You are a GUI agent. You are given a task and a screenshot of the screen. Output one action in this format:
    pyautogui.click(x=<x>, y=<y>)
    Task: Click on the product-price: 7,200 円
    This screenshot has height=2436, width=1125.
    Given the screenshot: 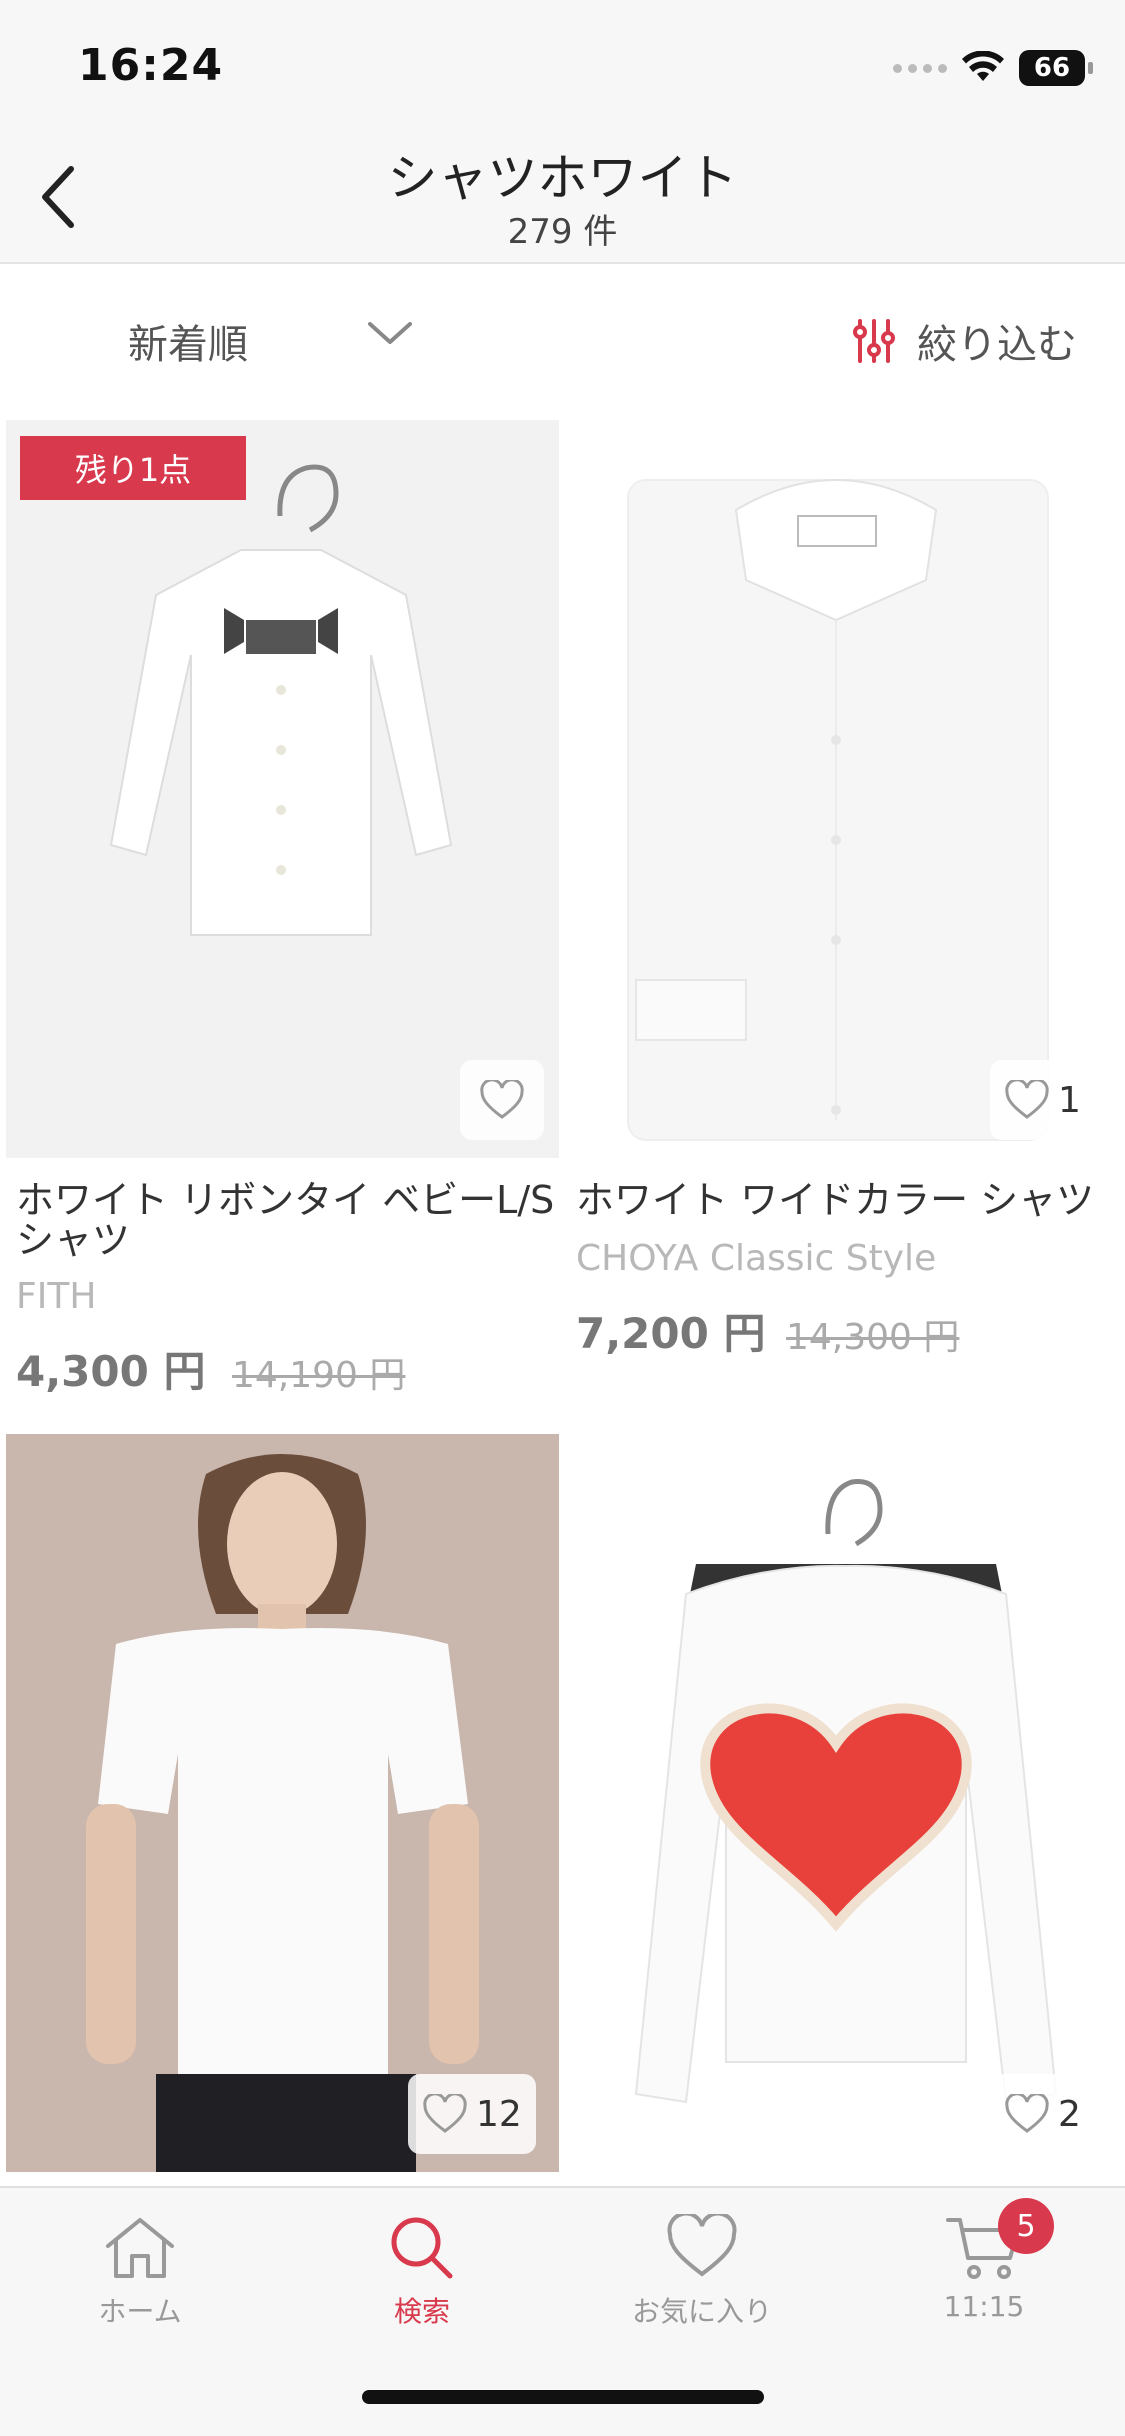 What is the action you would take?
    pyautogui.click(x=671, y=1333)
    